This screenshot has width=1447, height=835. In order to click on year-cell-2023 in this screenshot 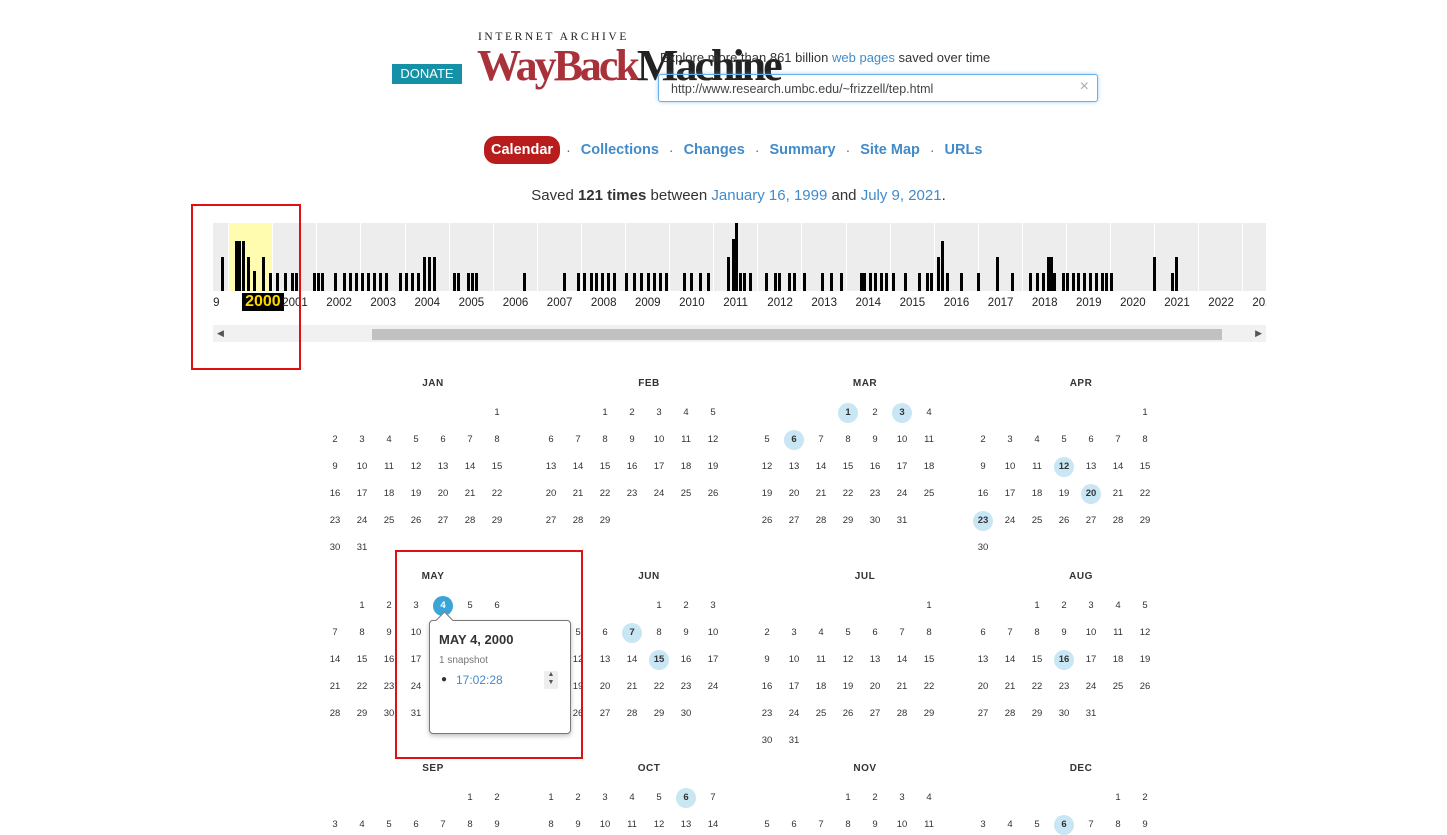, I will do `click(1254, 257)`.